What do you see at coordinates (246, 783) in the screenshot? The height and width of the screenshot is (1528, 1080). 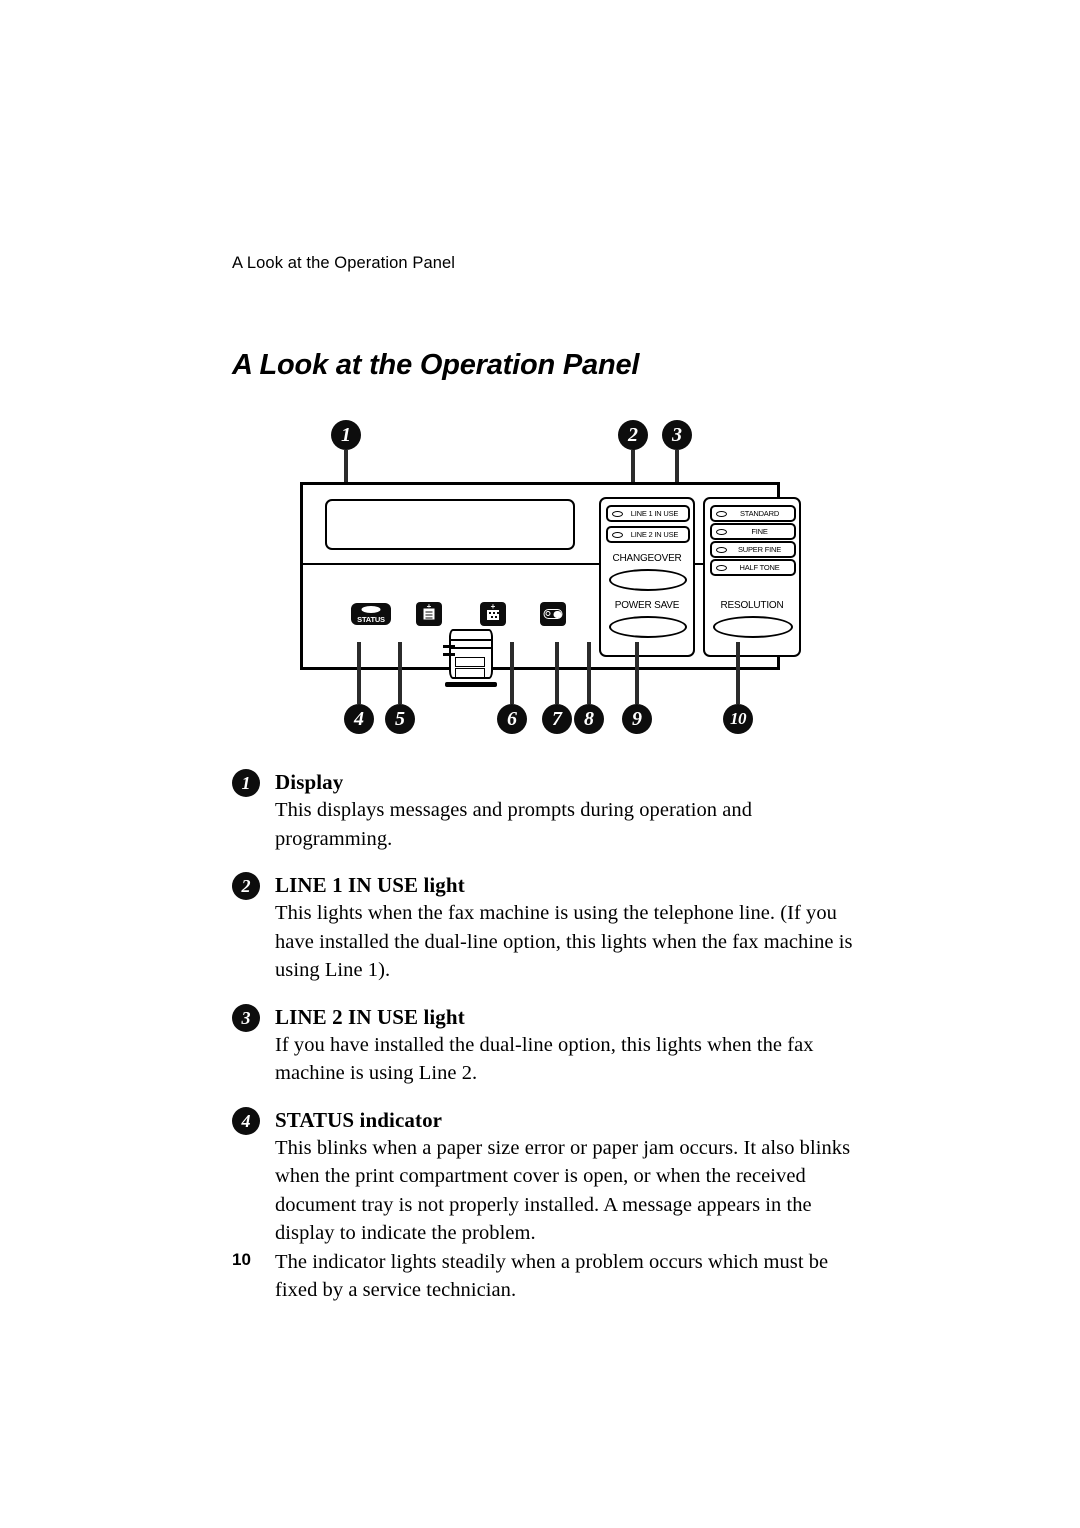 I see `description-bullet-1: 1` at bounding box center [246, 783].